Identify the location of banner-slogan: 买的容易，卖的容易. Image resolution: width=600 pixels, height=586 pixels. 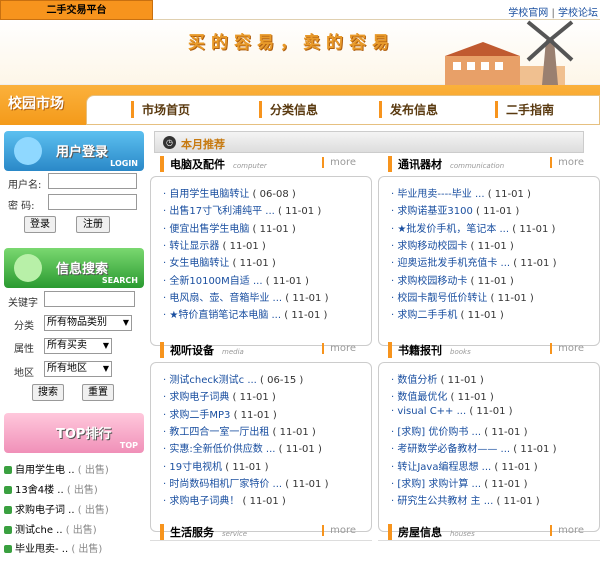
(291, 43).